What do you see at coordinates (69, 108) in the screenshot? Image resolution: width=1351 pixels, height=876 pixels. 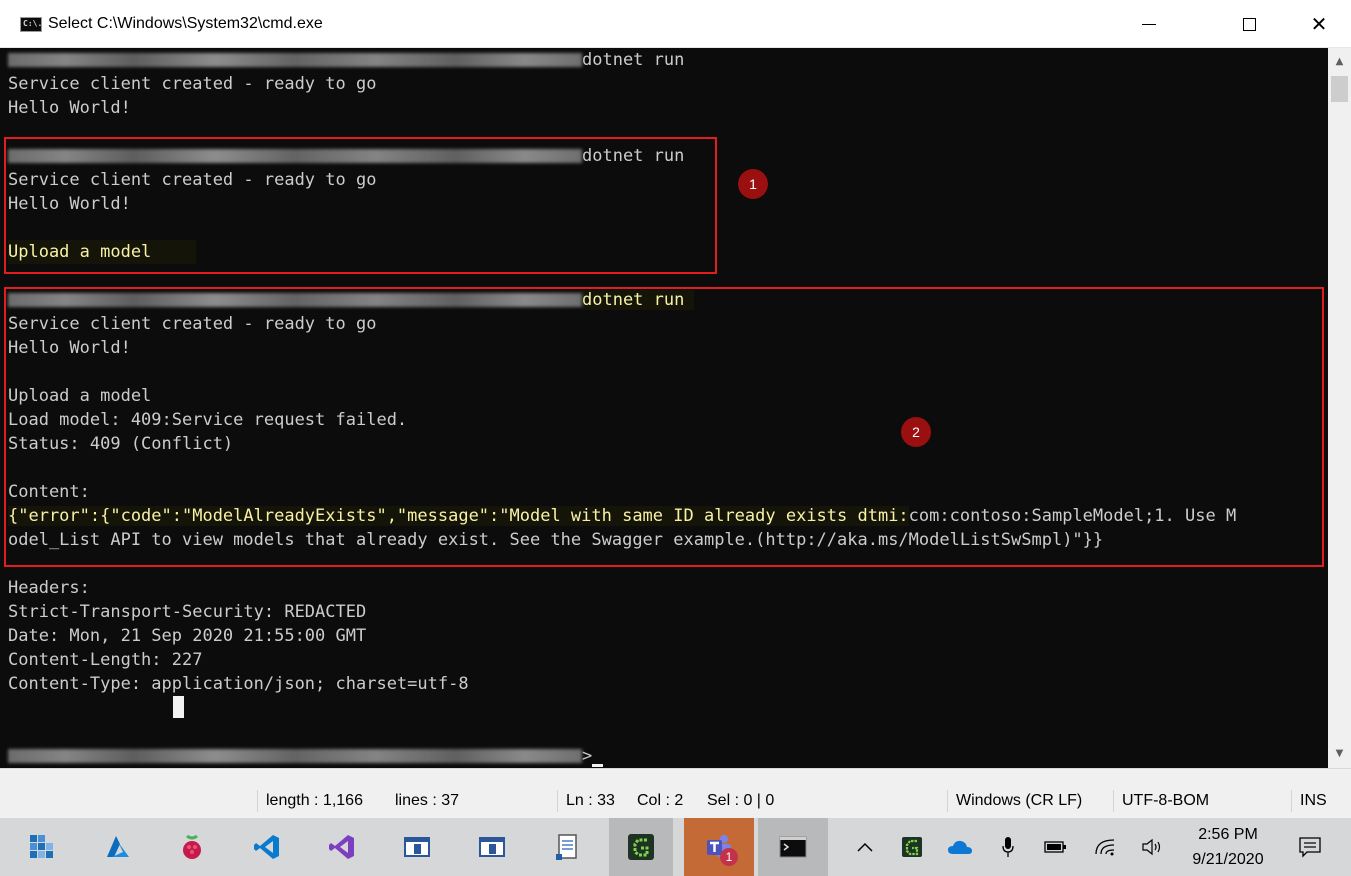 I see `console-line: Hello World!` at bounding box center [69, 108].